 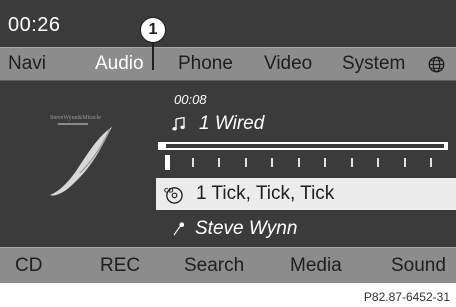 I want to click on source-name: 1 Wired, so click(x=232, y=123).